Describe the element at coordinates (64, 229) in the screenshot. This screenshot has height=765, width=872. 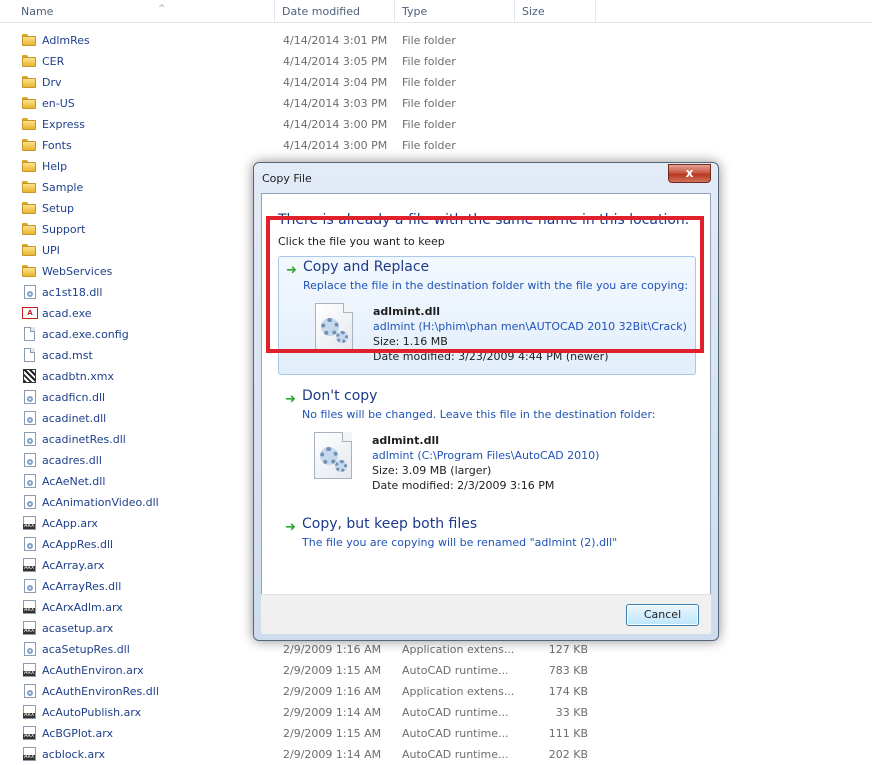
I see `file-name: Support` at that location.